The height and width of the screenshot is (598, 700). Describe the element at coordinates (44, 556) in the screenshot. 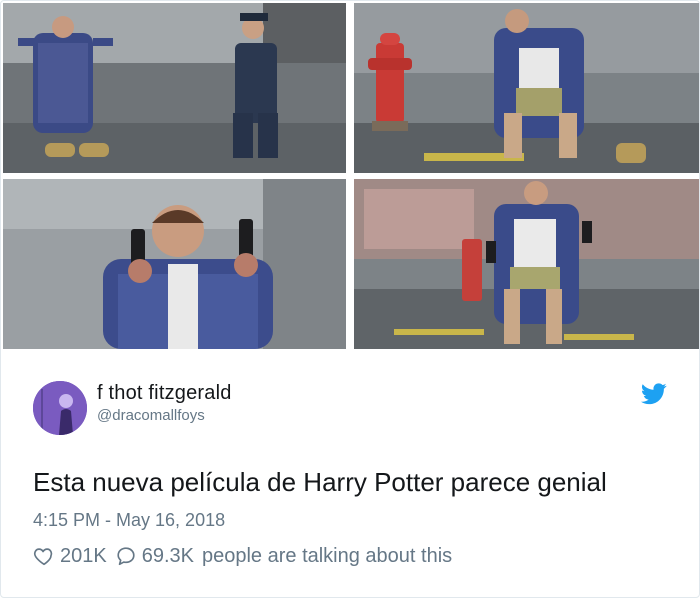

I see `heart-icon` at that location.